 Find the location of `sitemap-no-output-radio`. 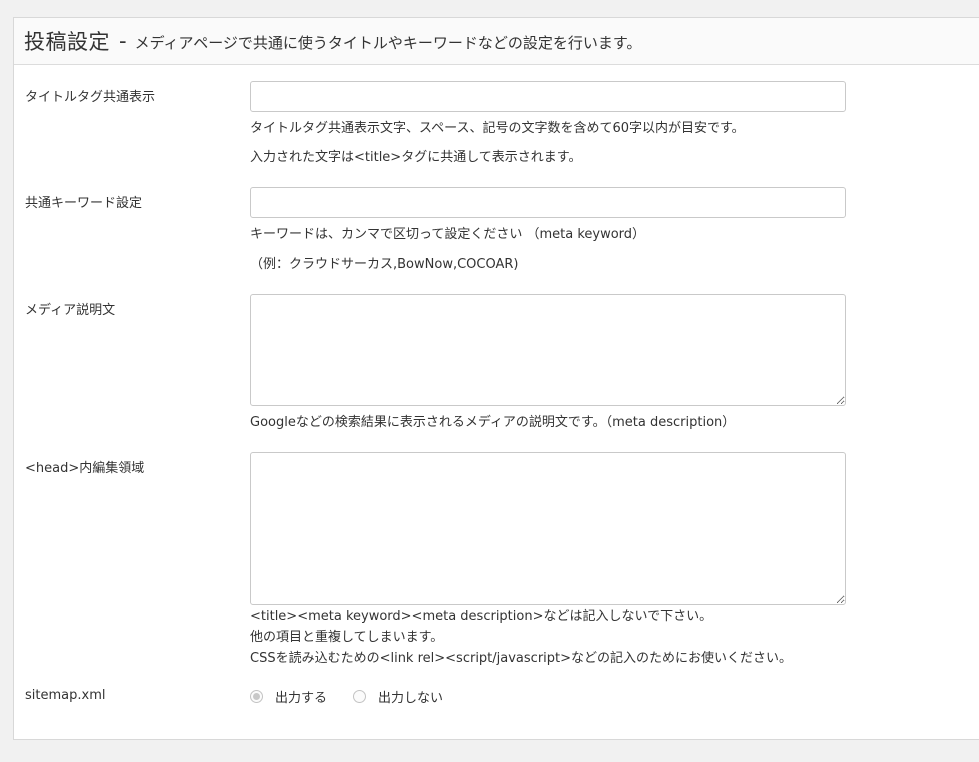

sitemap-no-output-radio is located at coordinates (360, 696).